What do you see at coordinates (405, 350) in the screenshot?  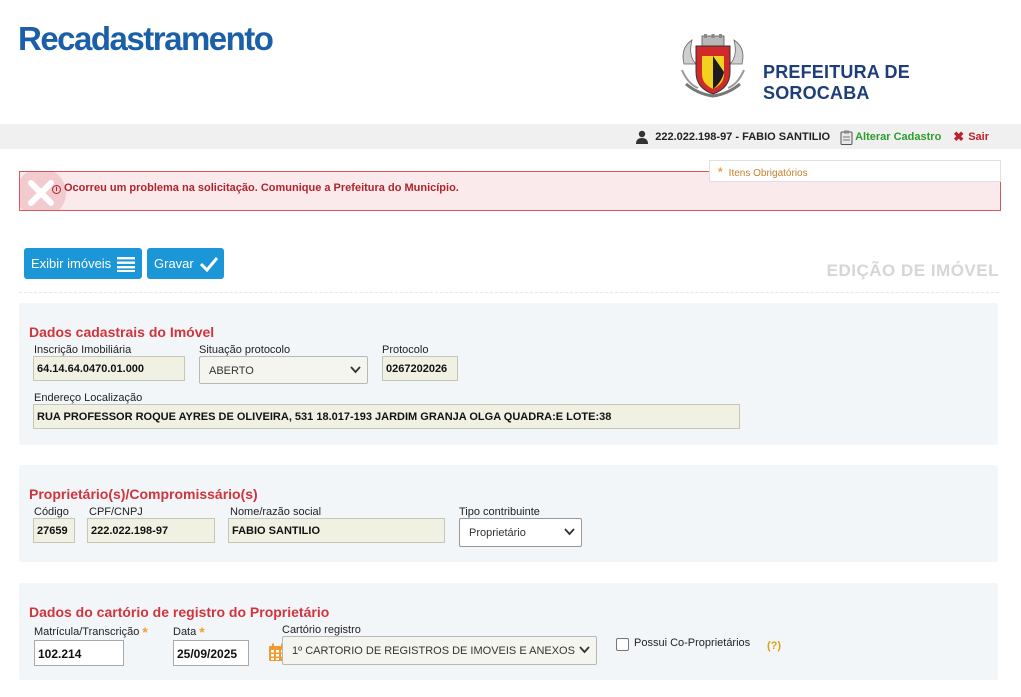 I see `protocol-label: Protocolo` at bounding box center [405, 350].